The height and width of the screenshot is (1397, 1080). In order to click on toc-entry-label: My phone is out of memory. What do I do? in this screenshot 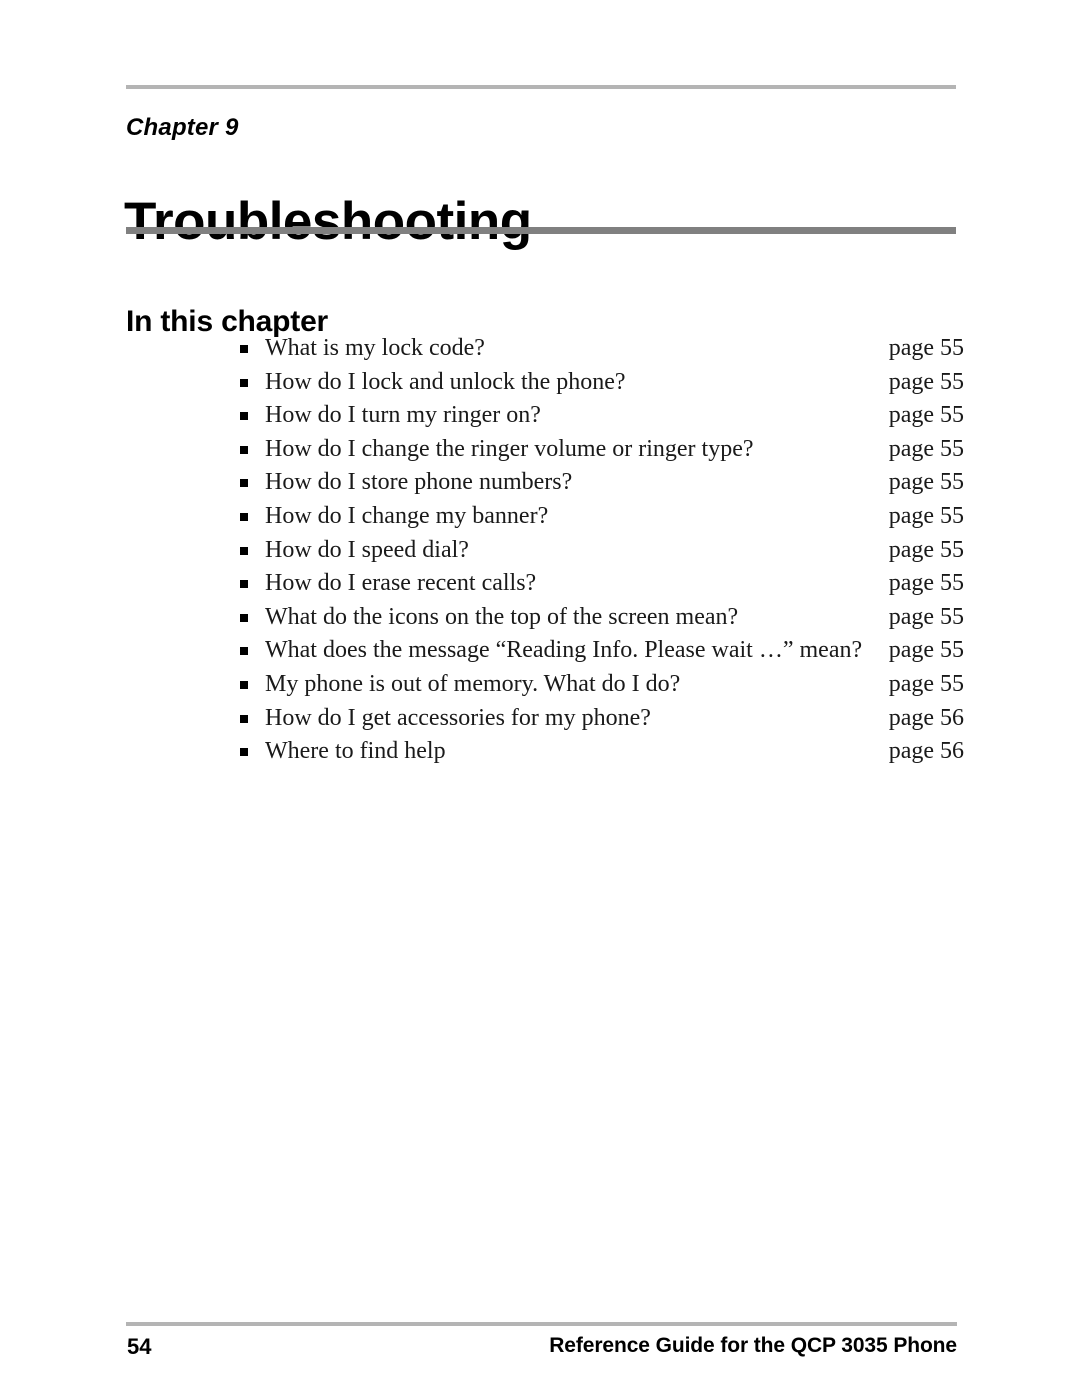, I will do `click(473, 683)`.